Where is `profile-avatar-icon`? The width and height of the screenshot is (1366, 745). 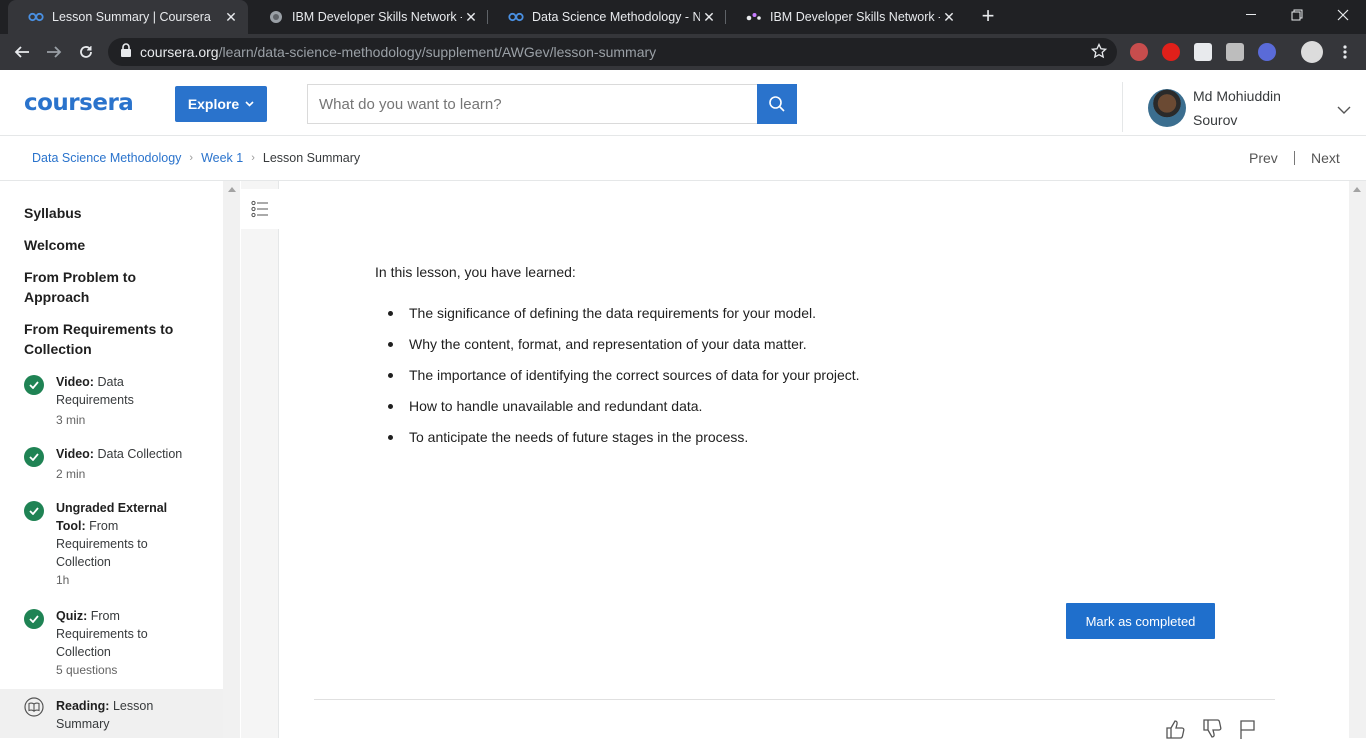
profile-avatar-icon is located at coordinates (1312, 52).